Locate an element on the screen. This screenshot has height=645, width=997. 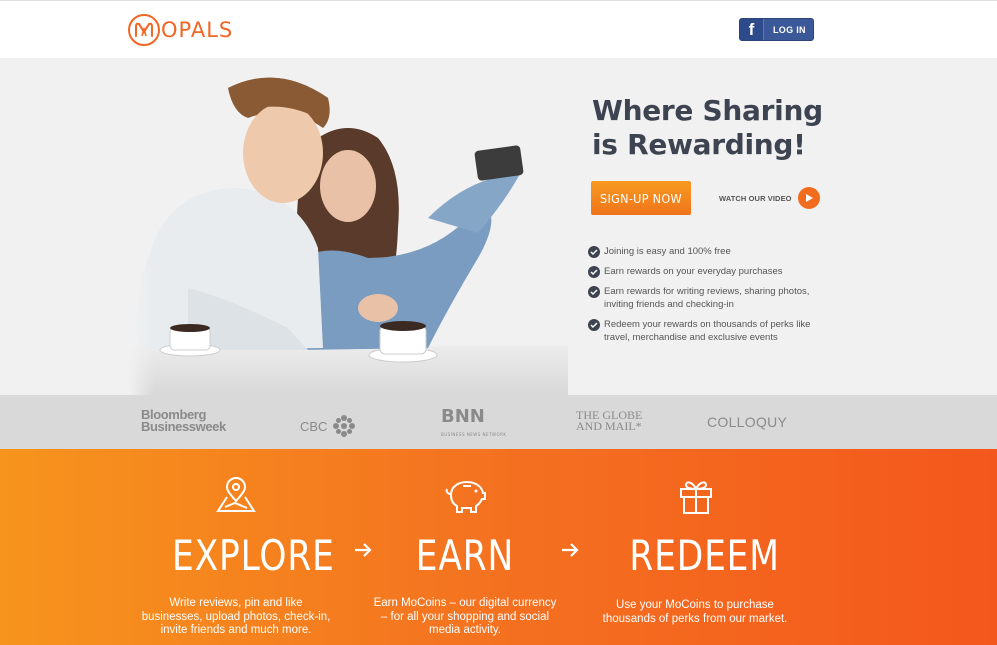
step-title-earn: EARN is located at coordinates (465, 555).